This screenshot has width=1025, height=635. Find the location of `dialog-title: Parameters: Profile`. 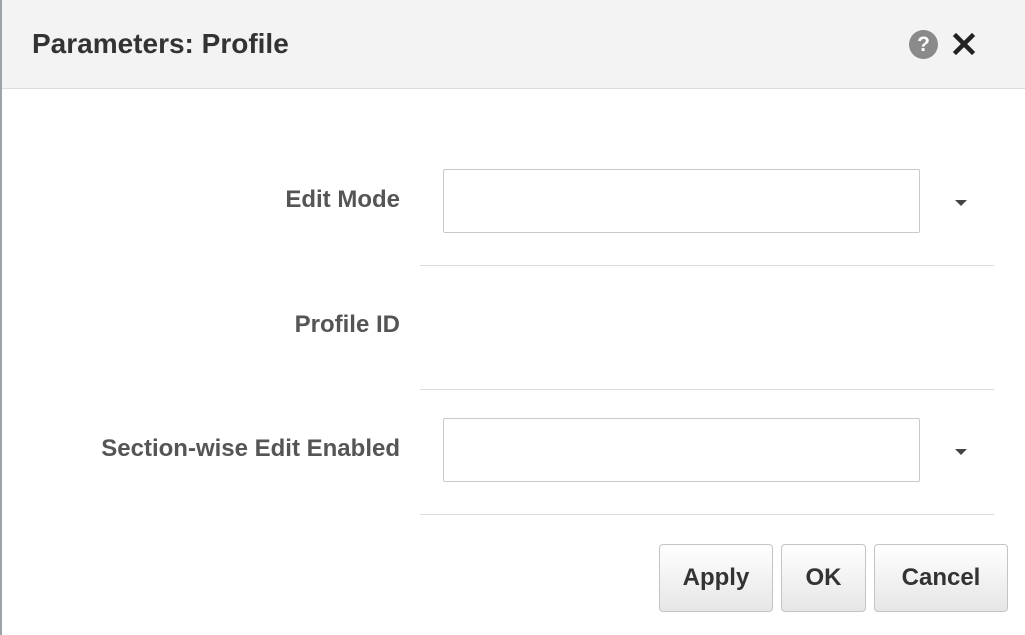

dialog-title: Parameters: Profile is located at coordinates (160, 43).